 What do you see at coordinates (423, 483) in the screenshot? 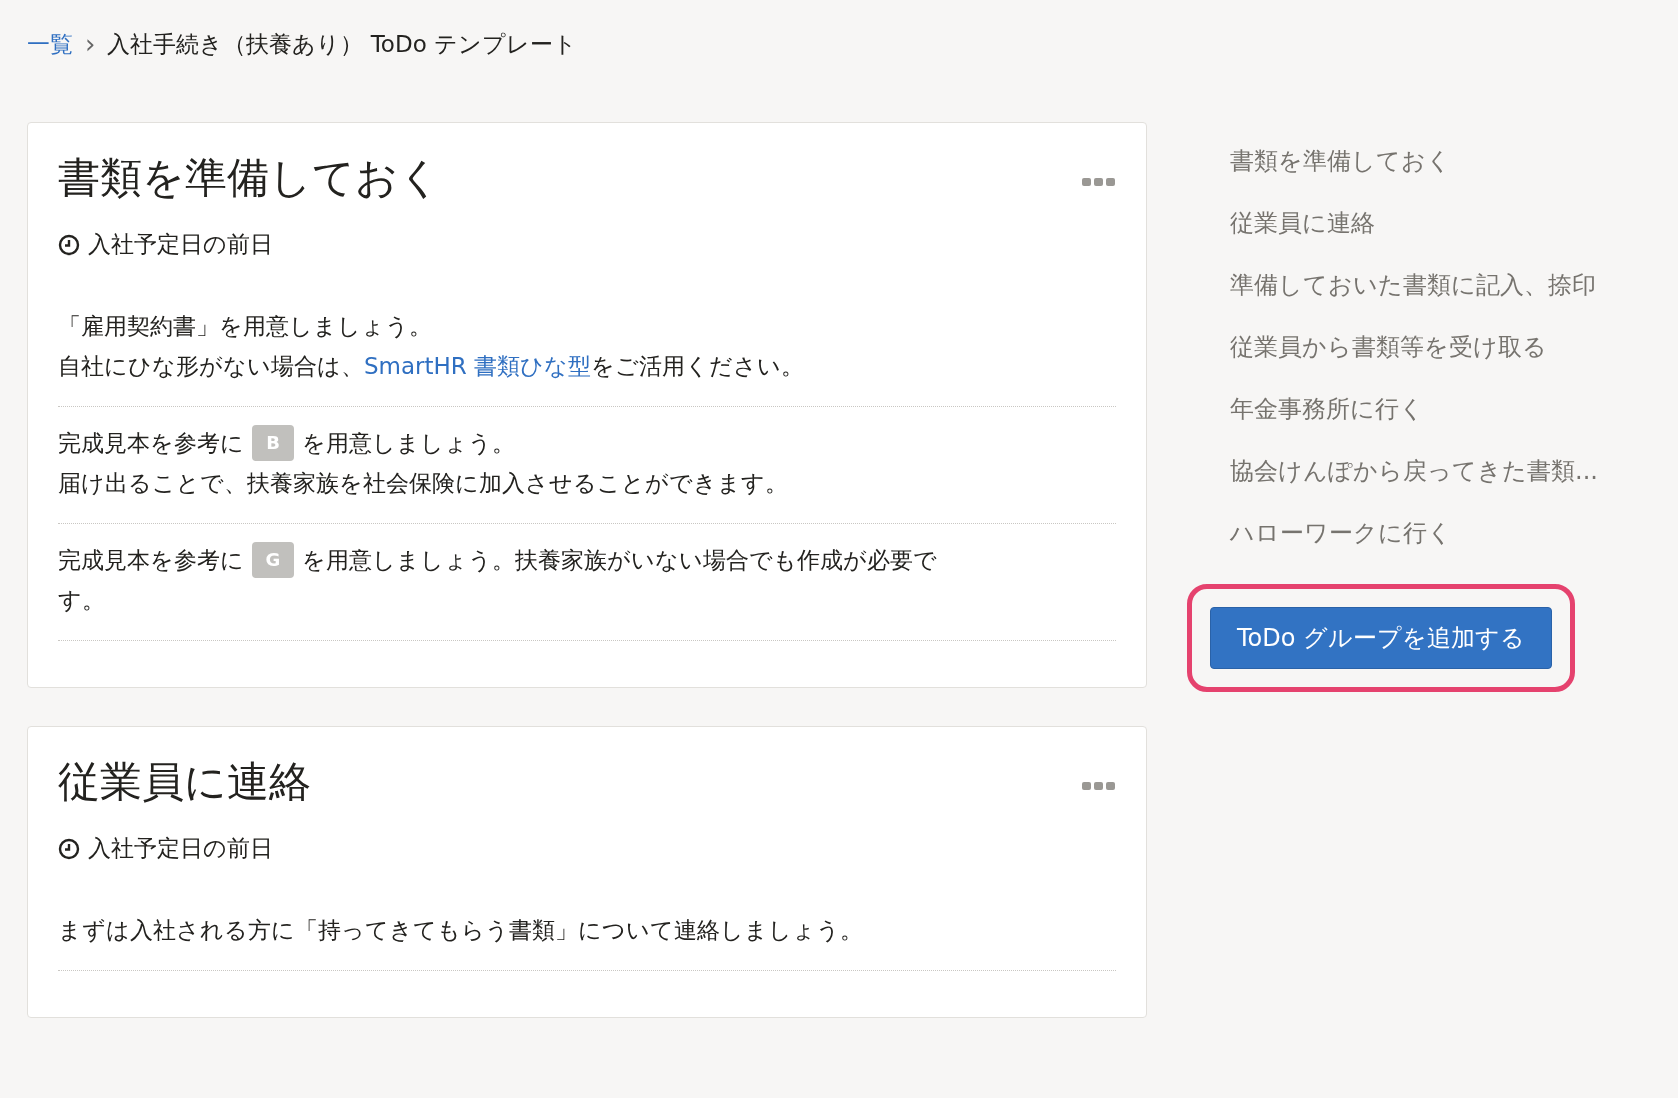
I see `instruction-text: 届け出ることで、扶養家族を社会保険に加入させることができます。` at bounding box center [423, 483].